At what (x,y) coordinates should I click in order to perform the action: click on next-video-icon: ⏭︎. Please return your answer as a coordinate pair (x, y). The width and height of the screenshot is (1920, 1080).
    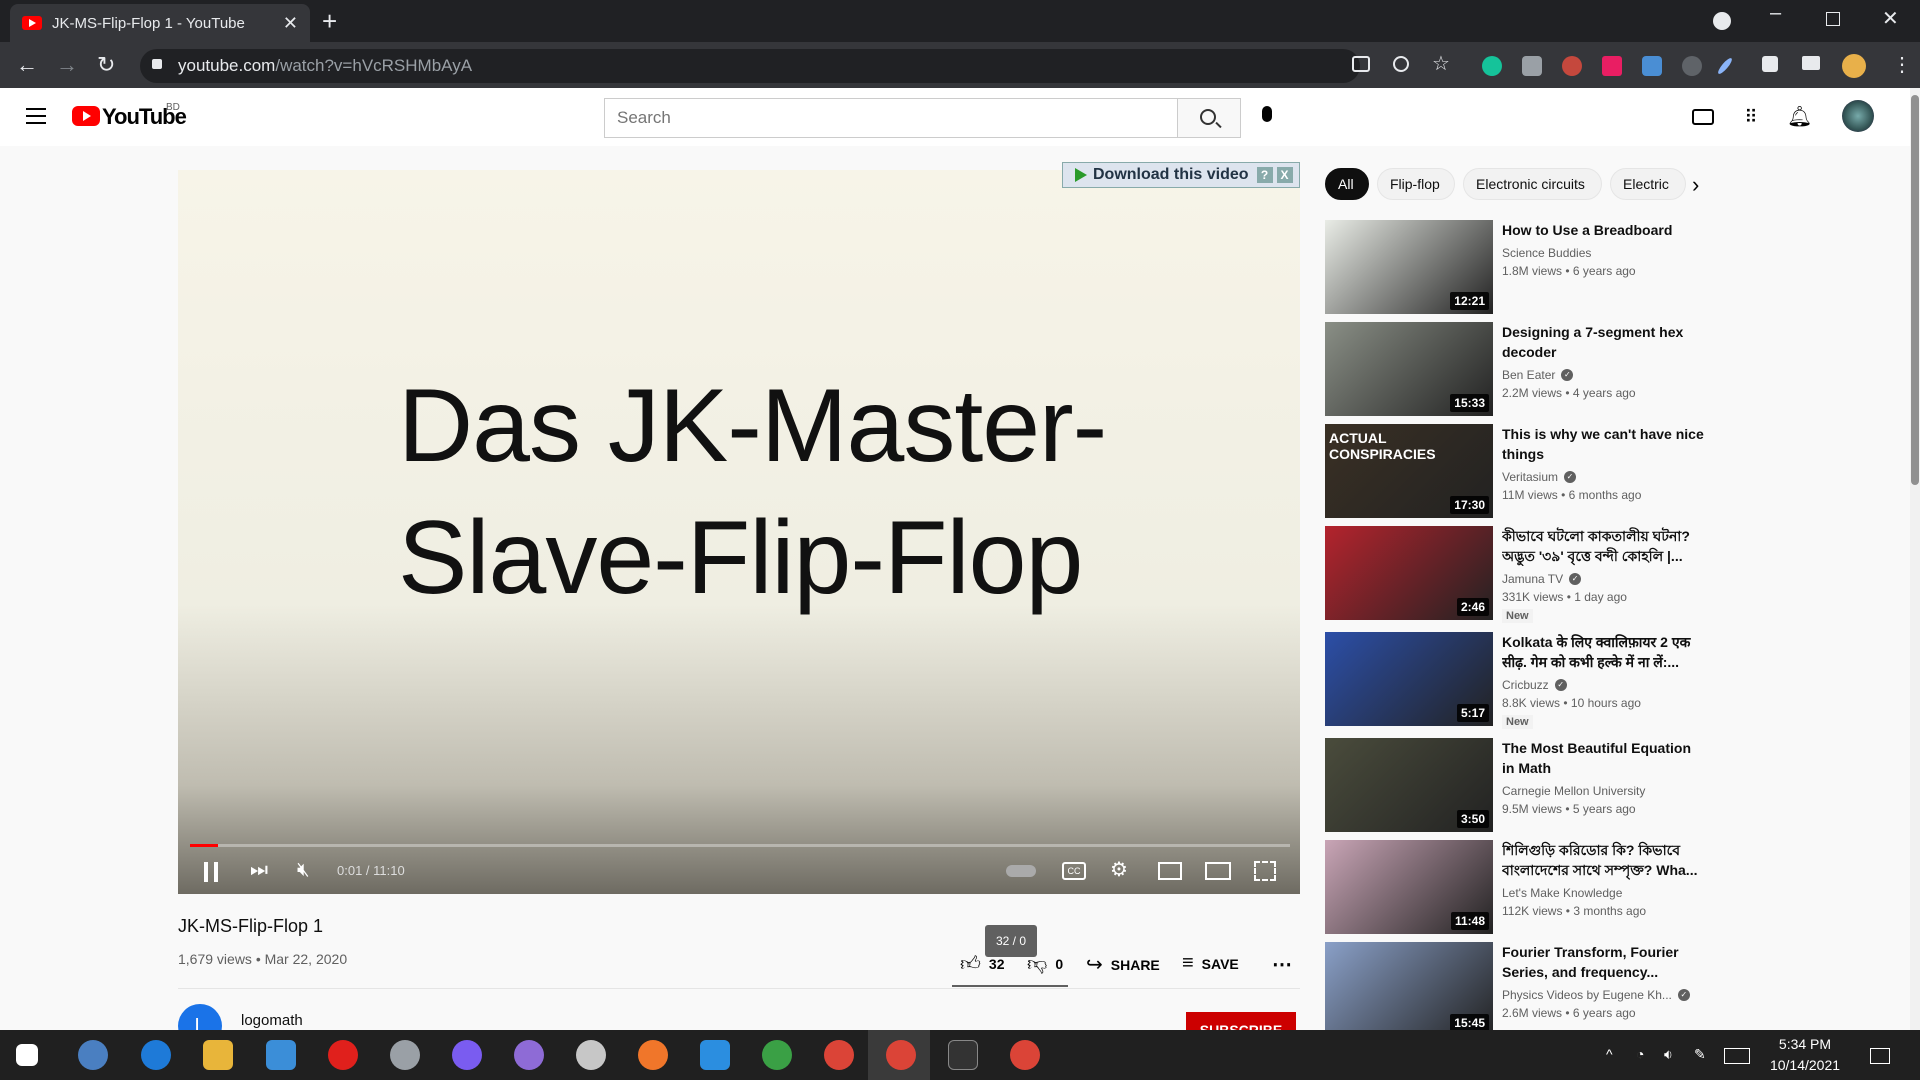
    Looking at the image, I should click on (259, 870).